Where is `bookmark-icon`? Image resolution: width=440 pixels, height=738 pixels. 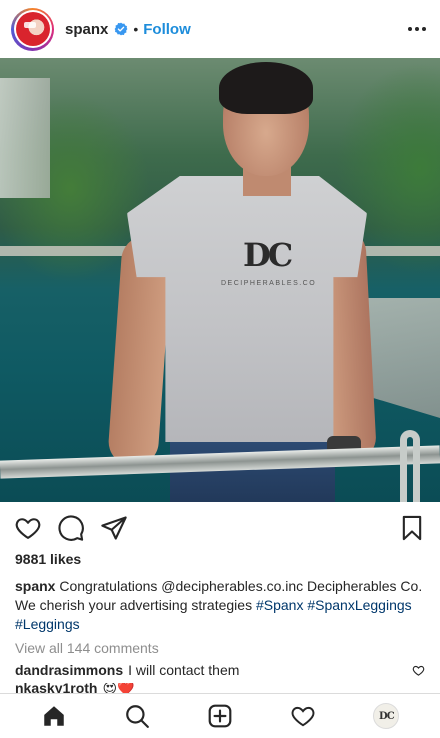
bookmark-icon is located at coordinates (412, 528).